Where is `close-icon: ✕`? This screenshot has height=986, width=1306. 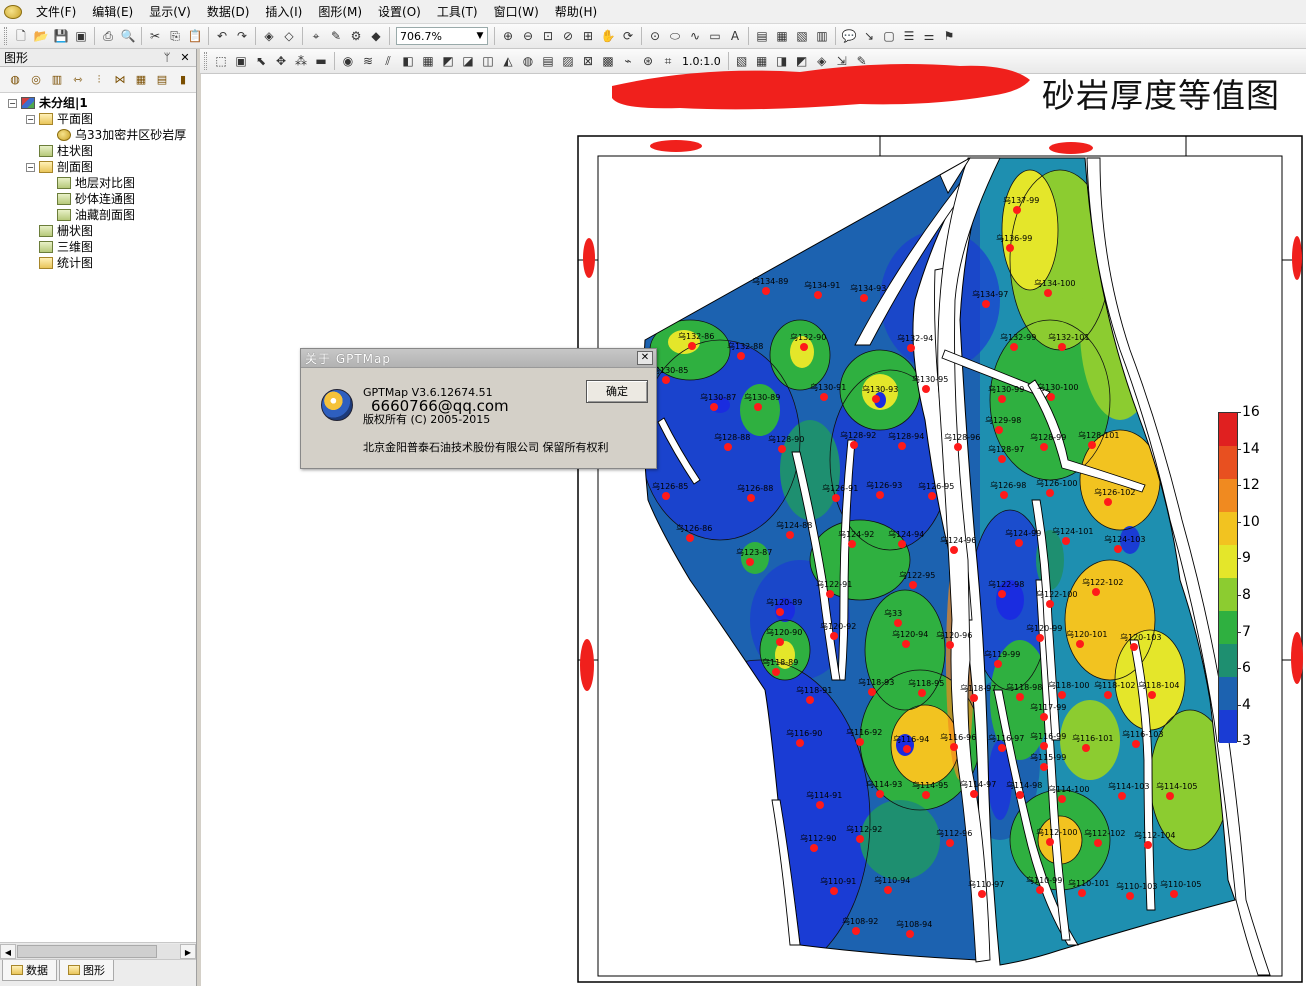 close-icon: ✕ is located at coordinates (645, 358).